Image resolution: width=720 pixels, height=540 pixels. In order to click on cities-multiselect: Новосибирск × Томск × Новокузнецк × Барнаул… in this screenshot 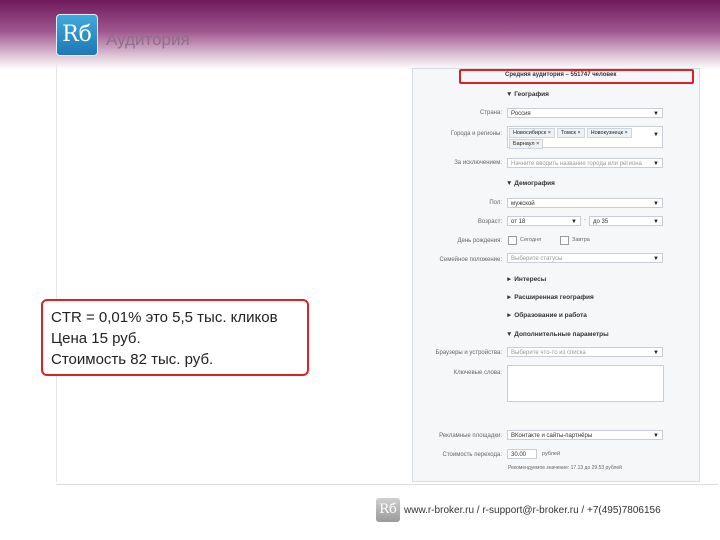, I will do `click(585, 137)`.